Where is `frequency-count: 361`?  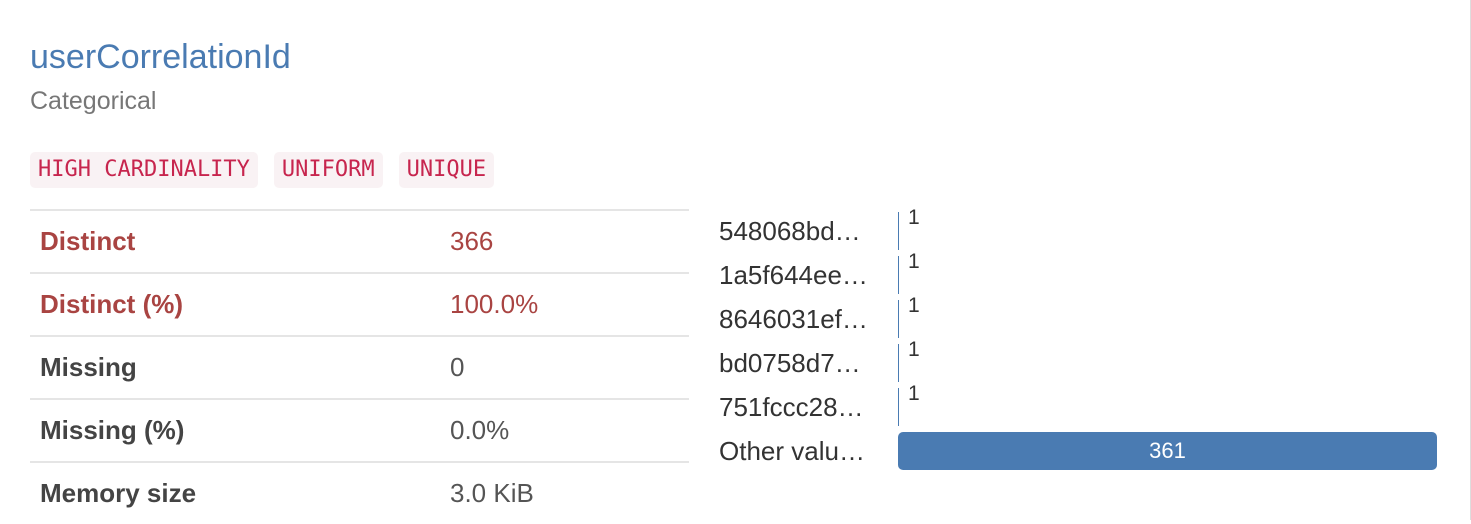 frequency-count: 361 is located at coordinates (1167, 450).